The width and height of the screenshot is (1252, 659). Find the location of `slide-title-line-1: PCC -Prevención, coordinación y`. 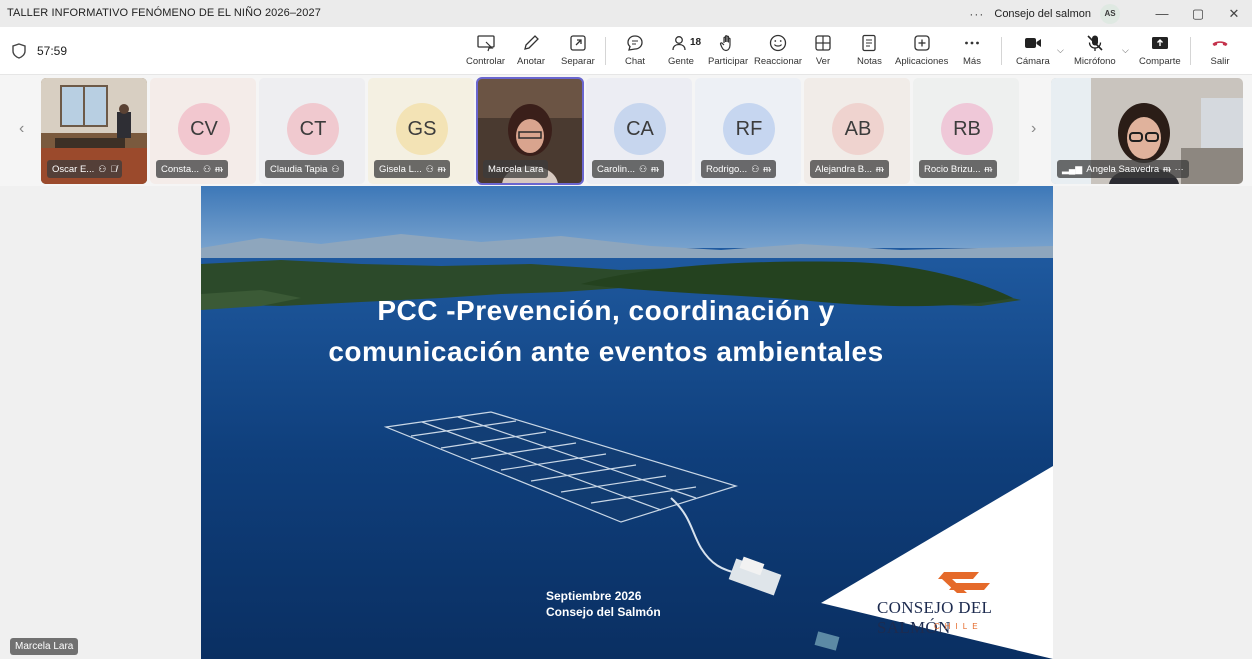

slide-title-line-1: PCC -Prevención, coordinación y is located at coordinates (606, 310).